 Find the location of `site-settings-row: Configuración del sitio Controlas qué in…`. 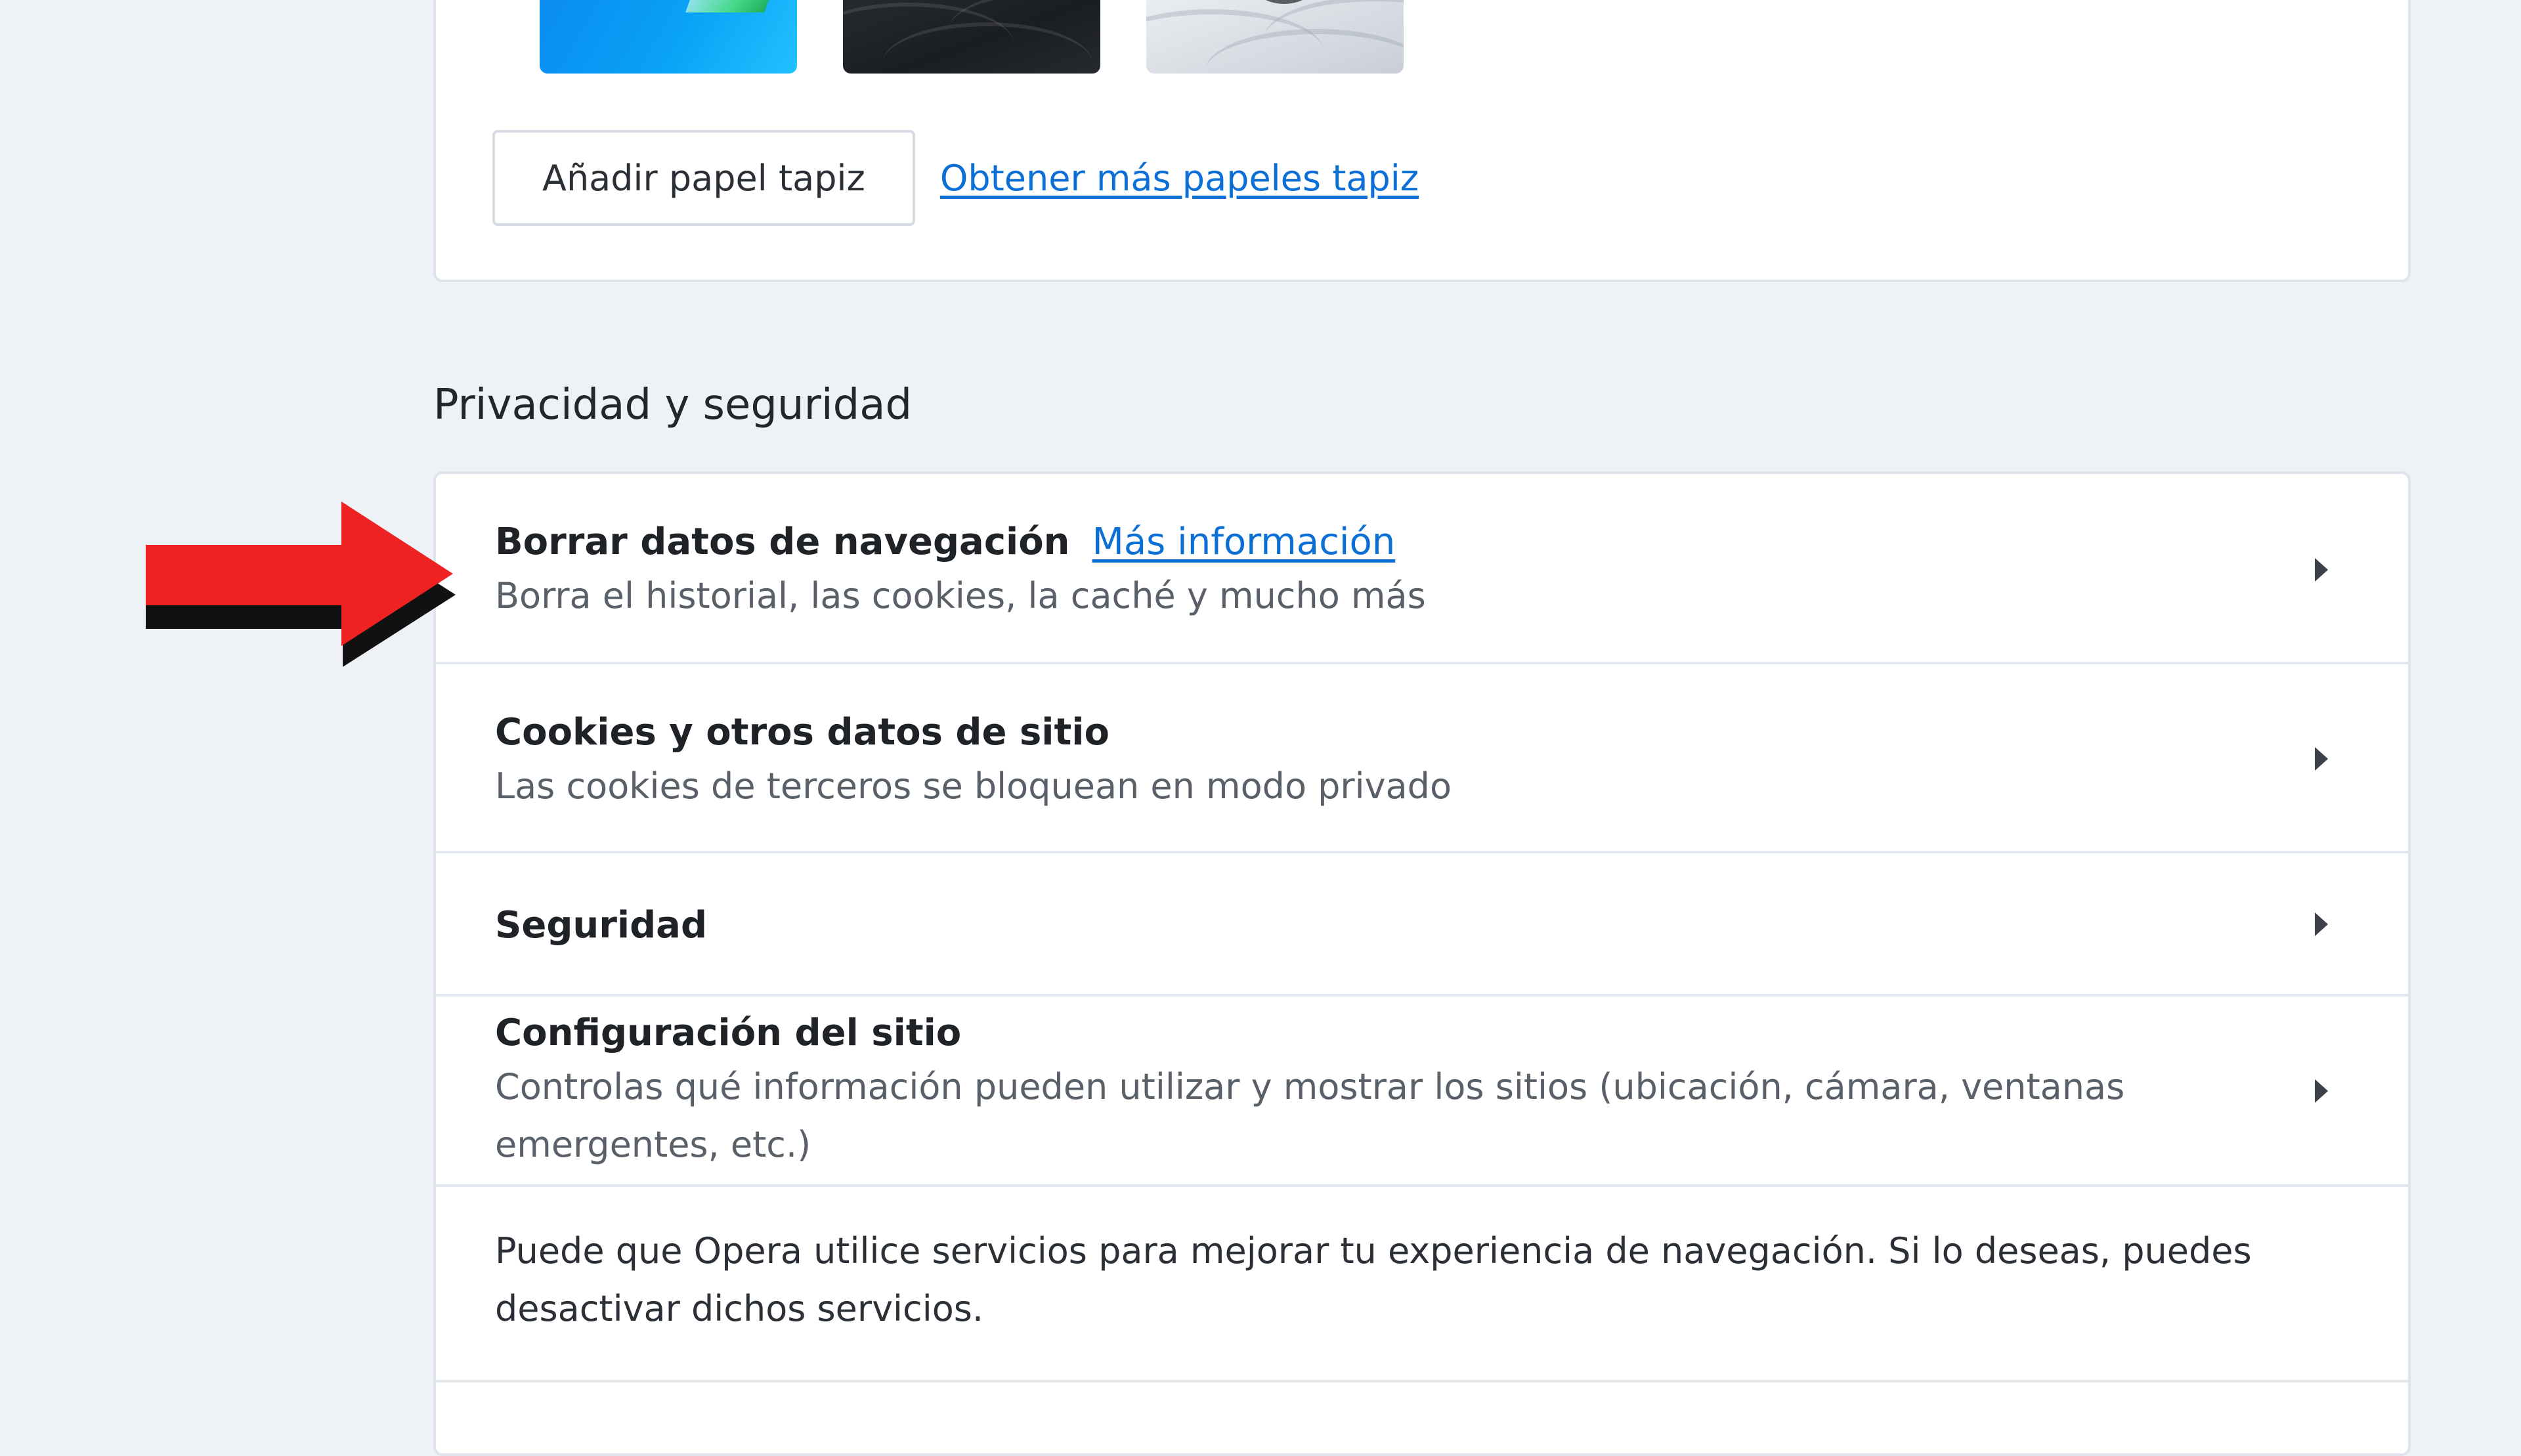

site-settings-row: Configuración del sitio Controlas qué in… is located at coordinates (1422, 1091).